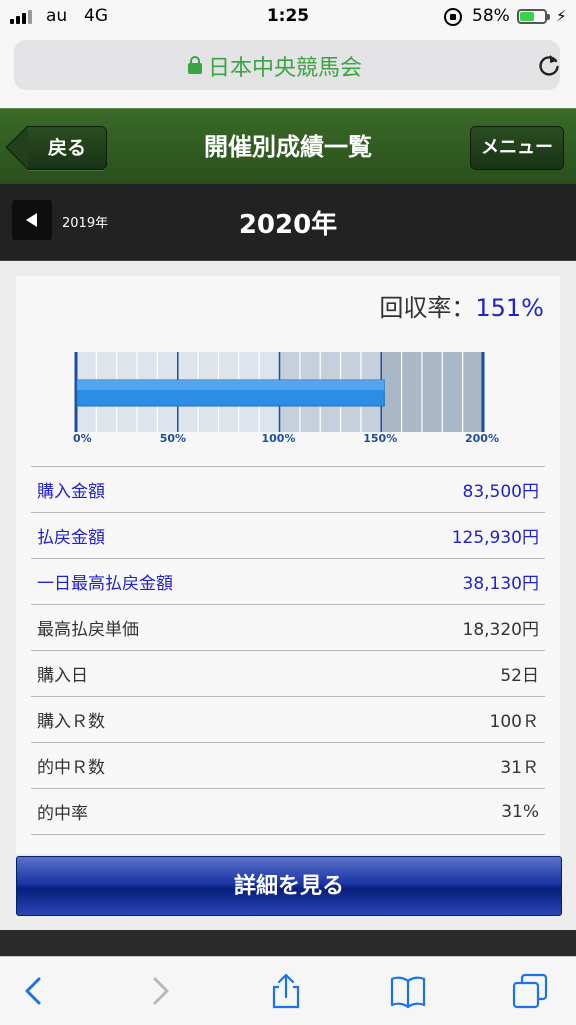 The image size is (576, 1025). I want to click on stats-value: 18,320円, so click(441, 627).